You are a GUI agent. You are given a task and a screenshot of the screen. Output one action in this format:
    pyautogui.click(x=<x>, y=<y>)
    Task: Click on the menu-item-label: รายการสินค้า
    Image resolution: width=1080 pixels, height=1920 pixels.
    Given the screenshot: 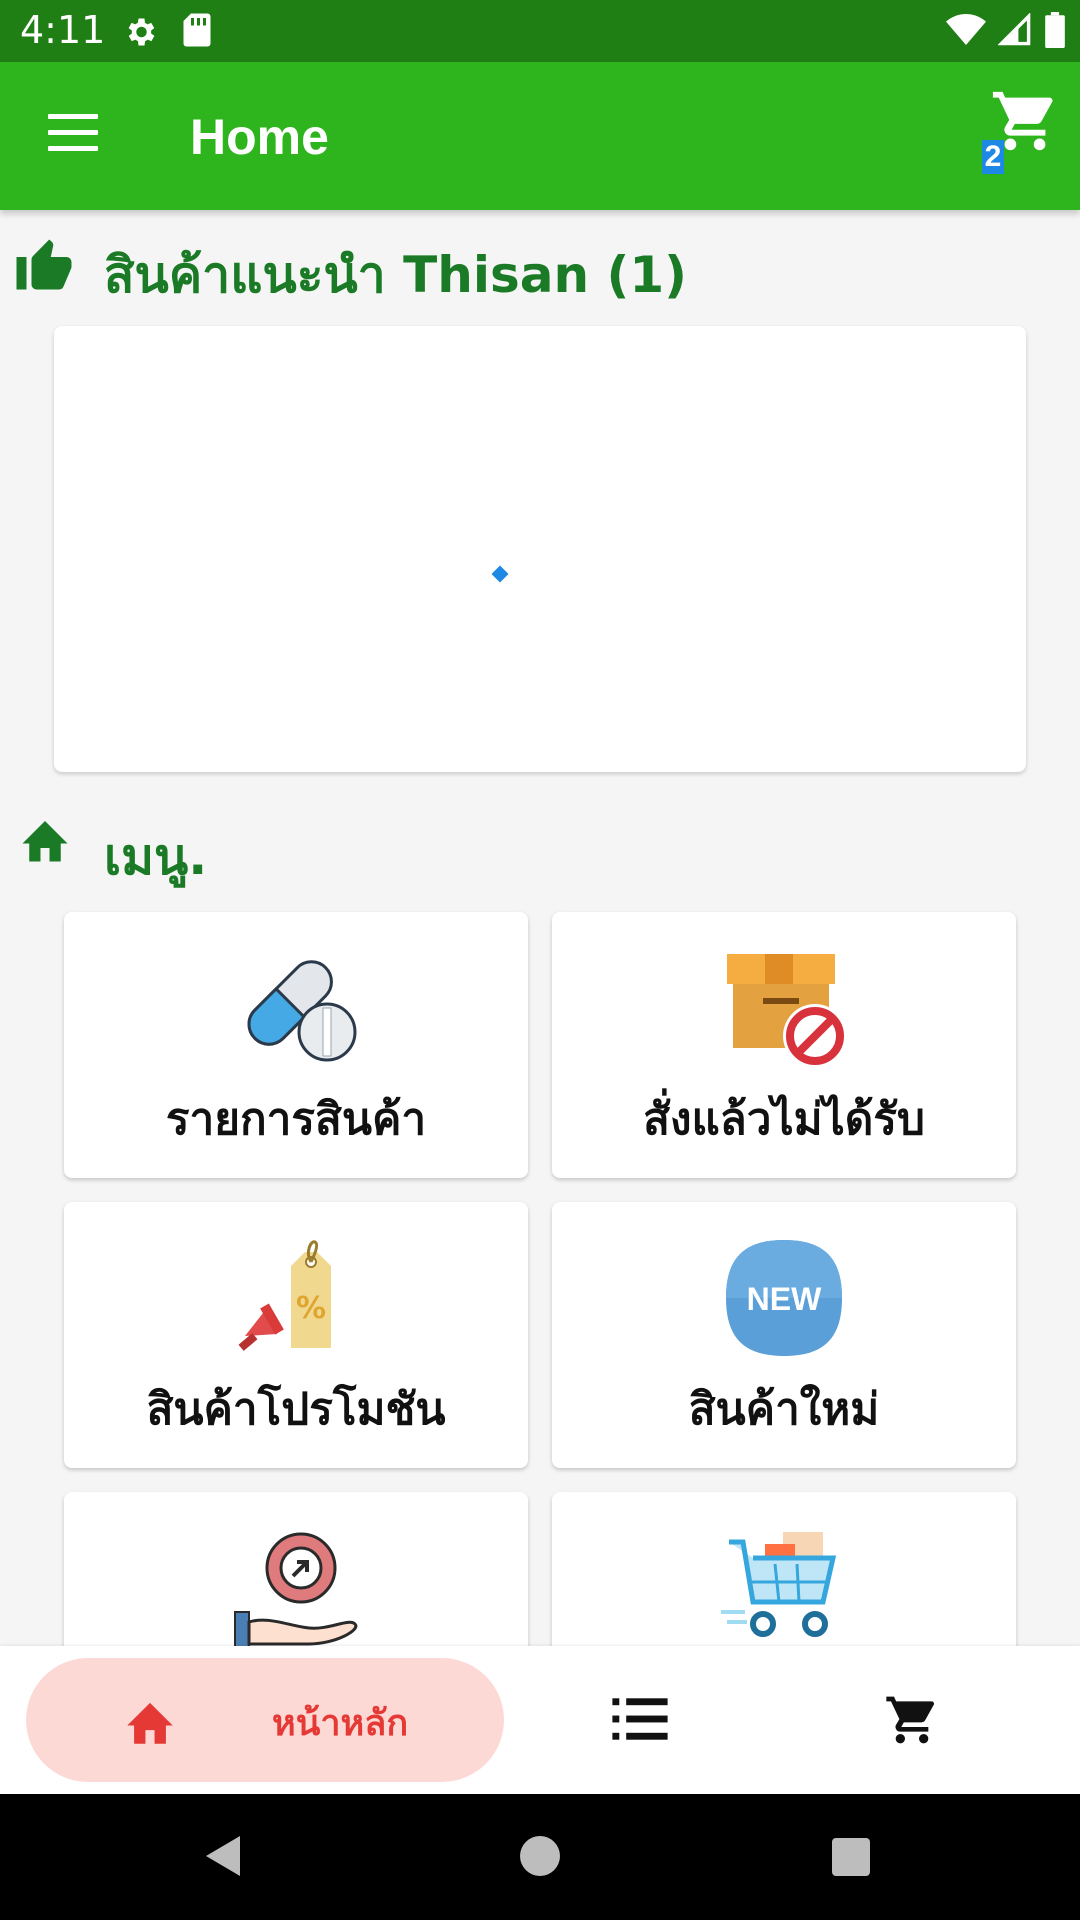 What is the action you would take?
    pyautogui.click(x=296, y=1119)
    